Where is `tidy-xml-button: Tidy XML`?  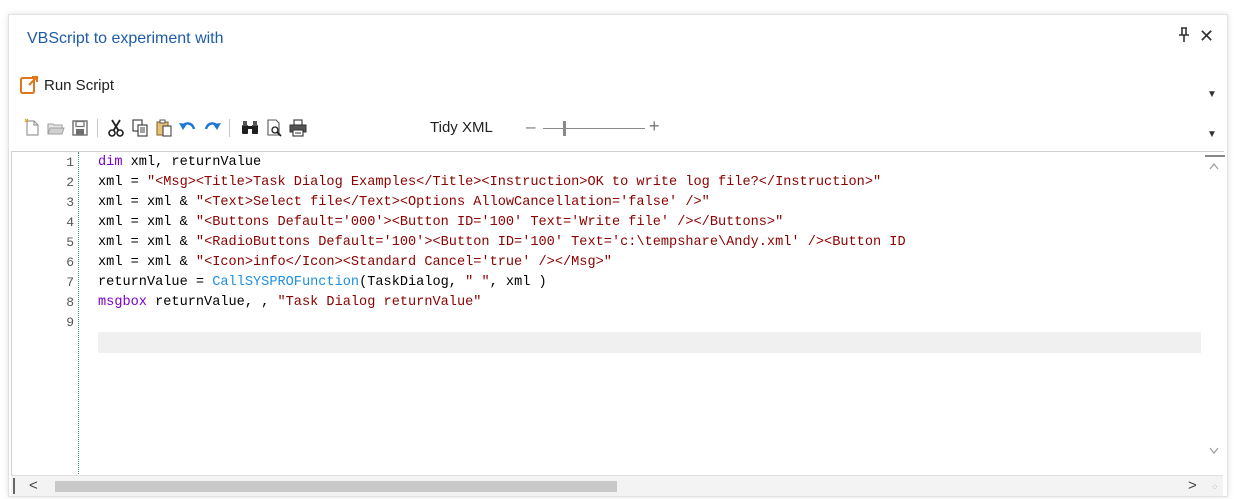 tidy-xml-button: Tidy XML is located at coordinates (461, 127).